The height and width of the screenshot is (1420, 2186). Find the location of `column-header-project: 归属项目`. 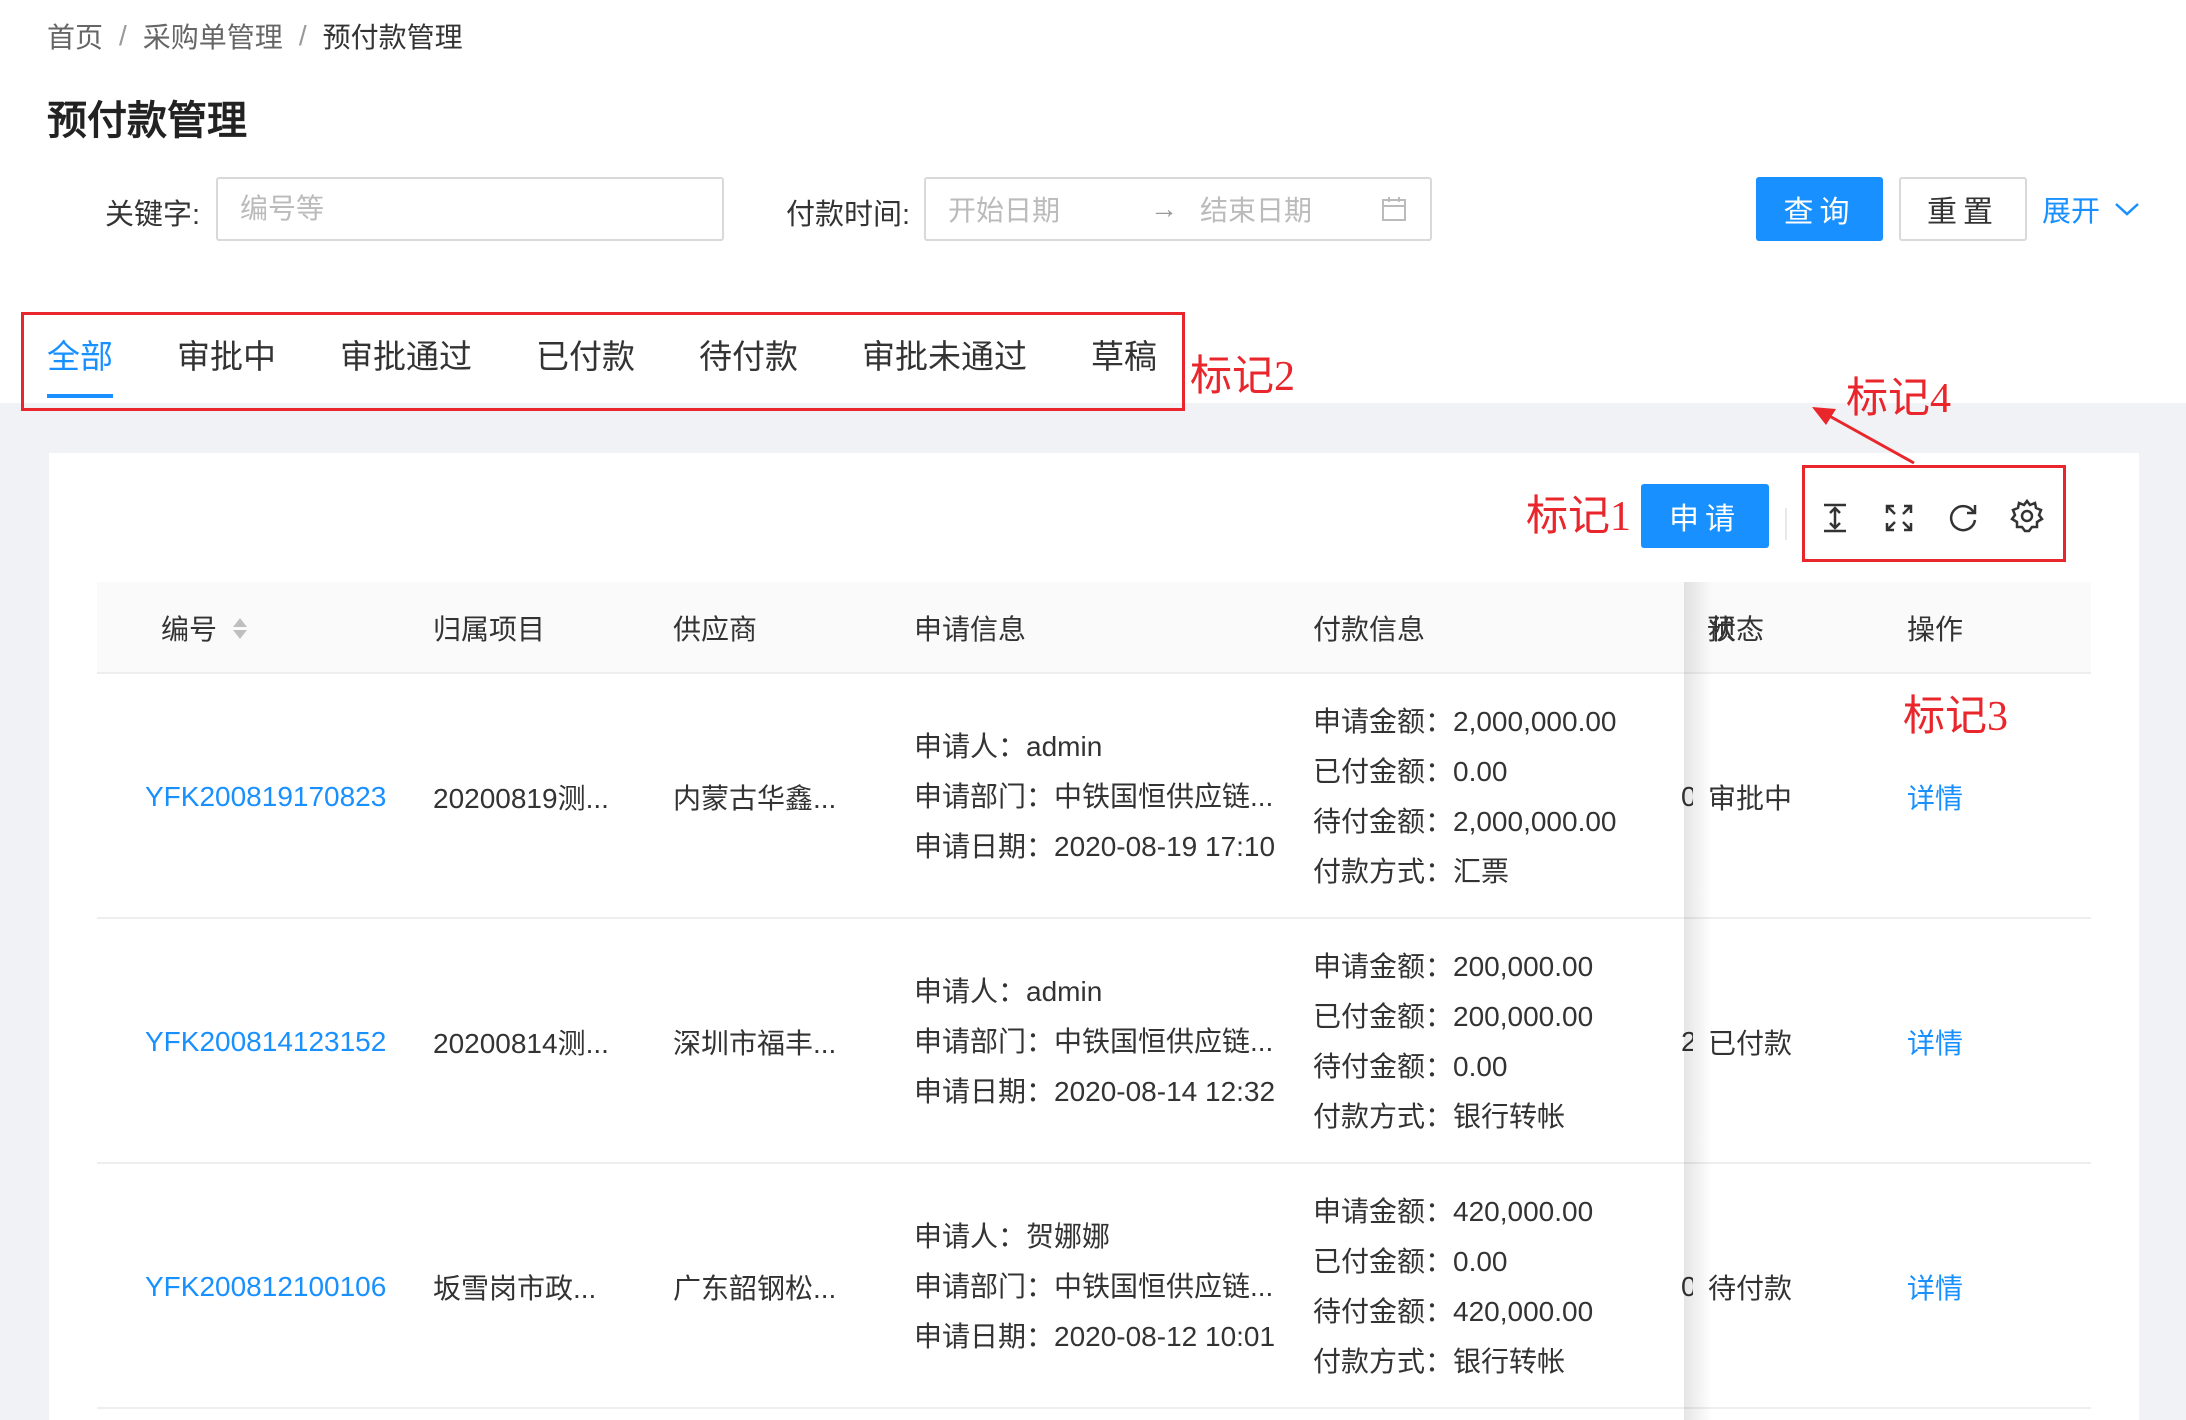

column-header-project: 归属项目 is located at coordinates (489, 629).